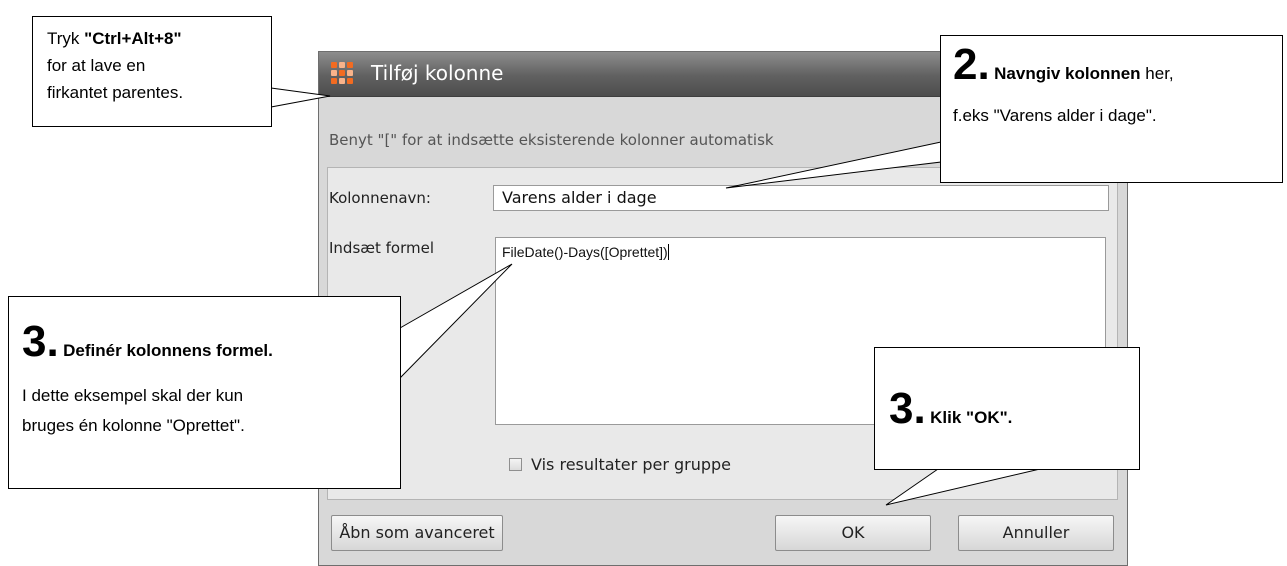  What do you see at coordinates (971, 64) in the screenshot?
I see `callout-2-number: 2.` at bounding box center [971, 64].